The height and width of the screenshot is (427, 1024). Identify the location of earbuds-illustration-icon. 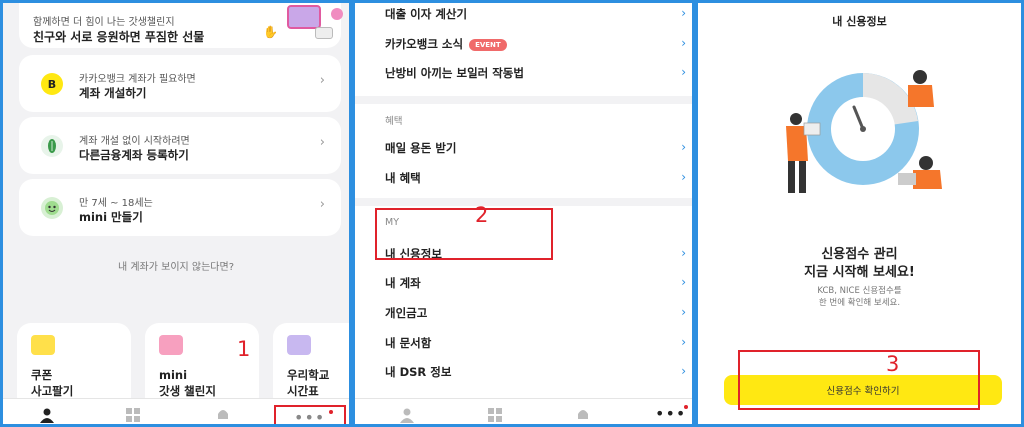
(324, 33).